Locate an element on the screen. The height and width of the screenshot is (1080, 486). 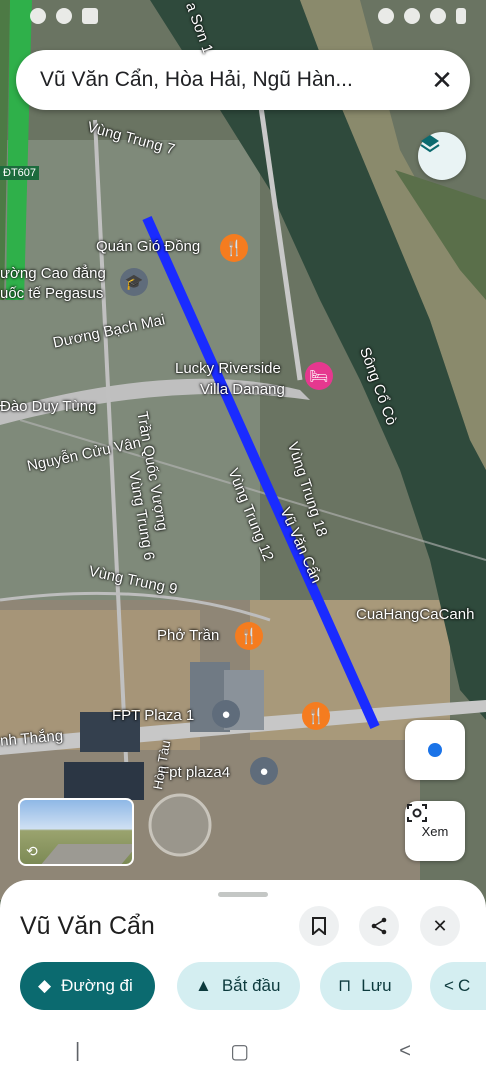
system-nav-bar: | ▢ < is located at coordinates (243, 1051).